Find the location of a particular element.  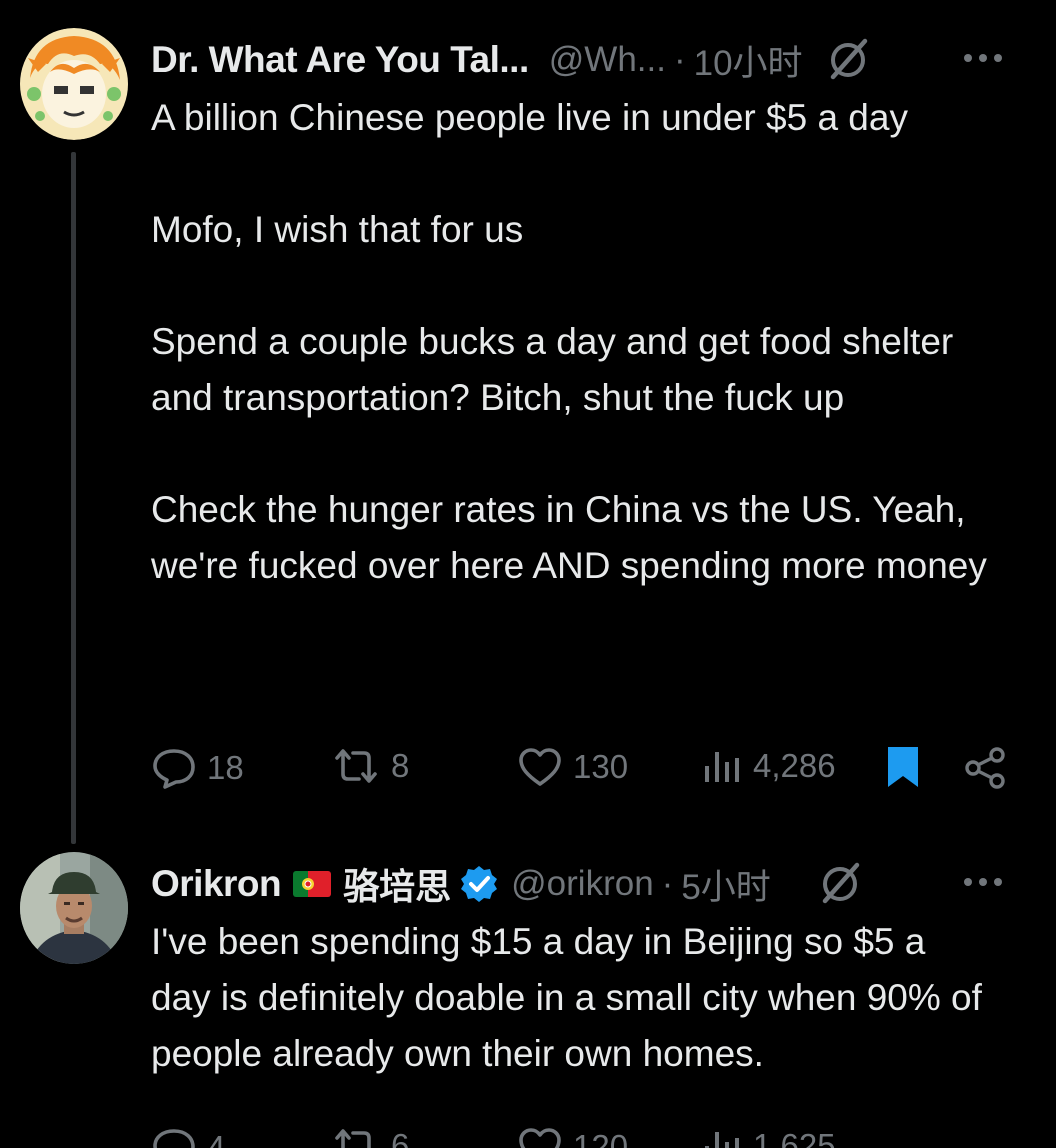

bookmark-icon is located at coordinates (903, 767).